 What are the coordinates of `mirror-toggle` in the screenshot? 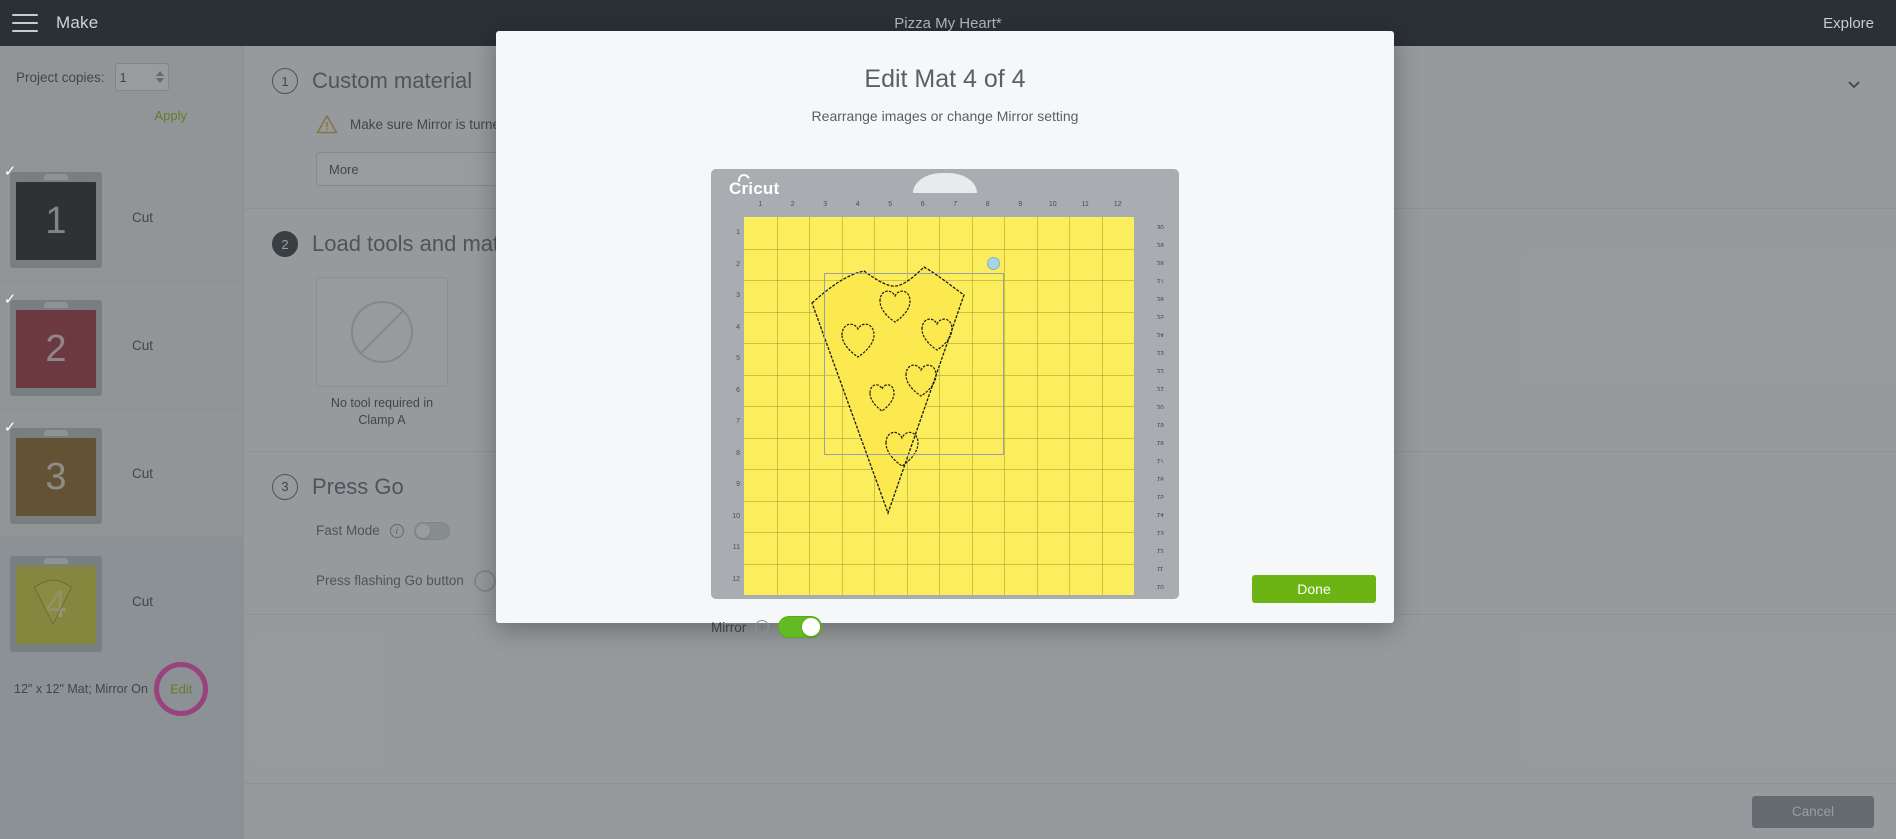 It's located at (800, 627).